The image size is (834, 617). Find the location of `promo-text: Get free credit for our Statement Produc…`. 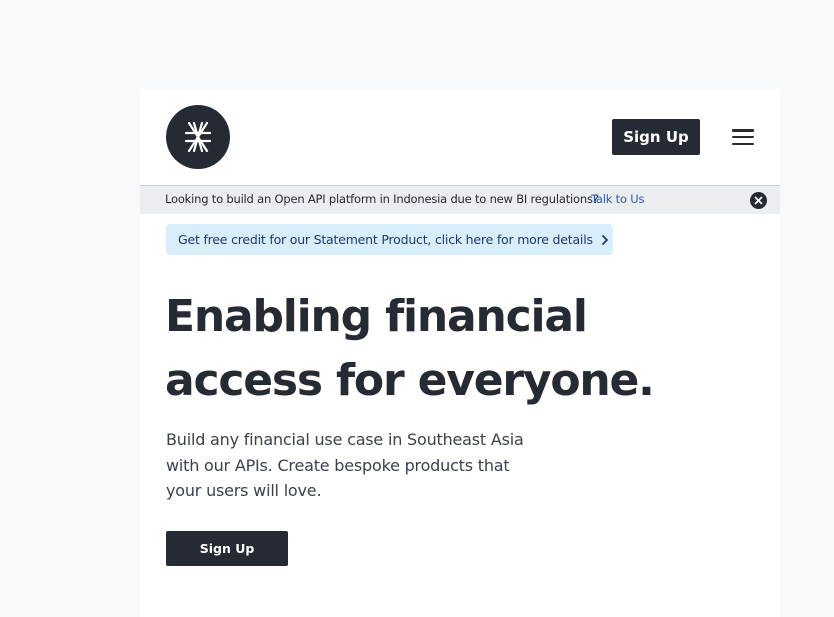

promo-text: Get free credit for our Statement Produc… is located at coordinates (385, 239).